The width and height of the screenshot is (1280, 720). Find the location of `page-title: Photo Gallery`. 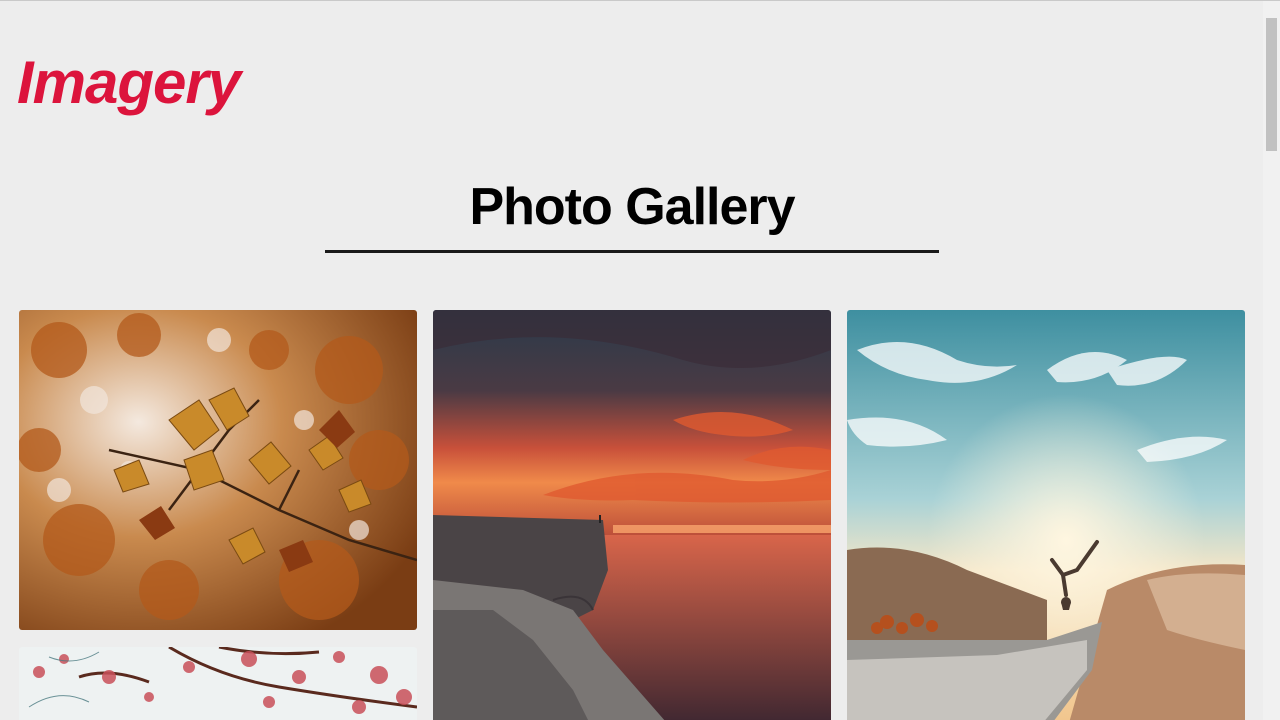

page-title: Photo Gallery is located at coordinates (632, 207).